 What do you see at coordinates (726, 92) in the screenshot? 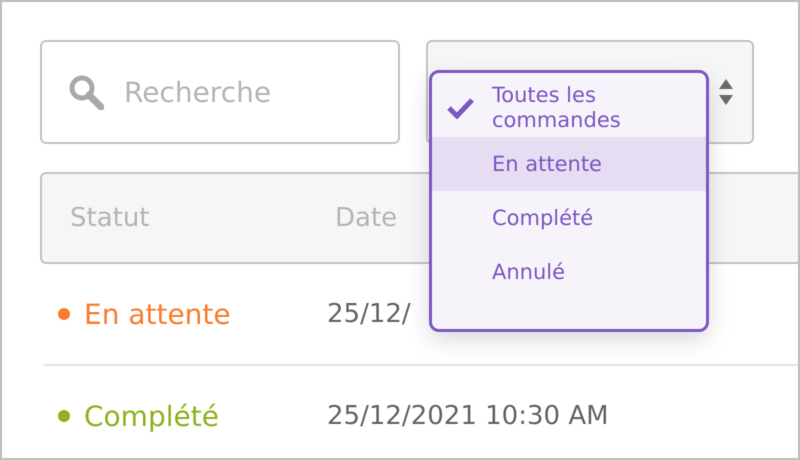
I see `sort-arrows-icon` at bounding box center [726, 92].